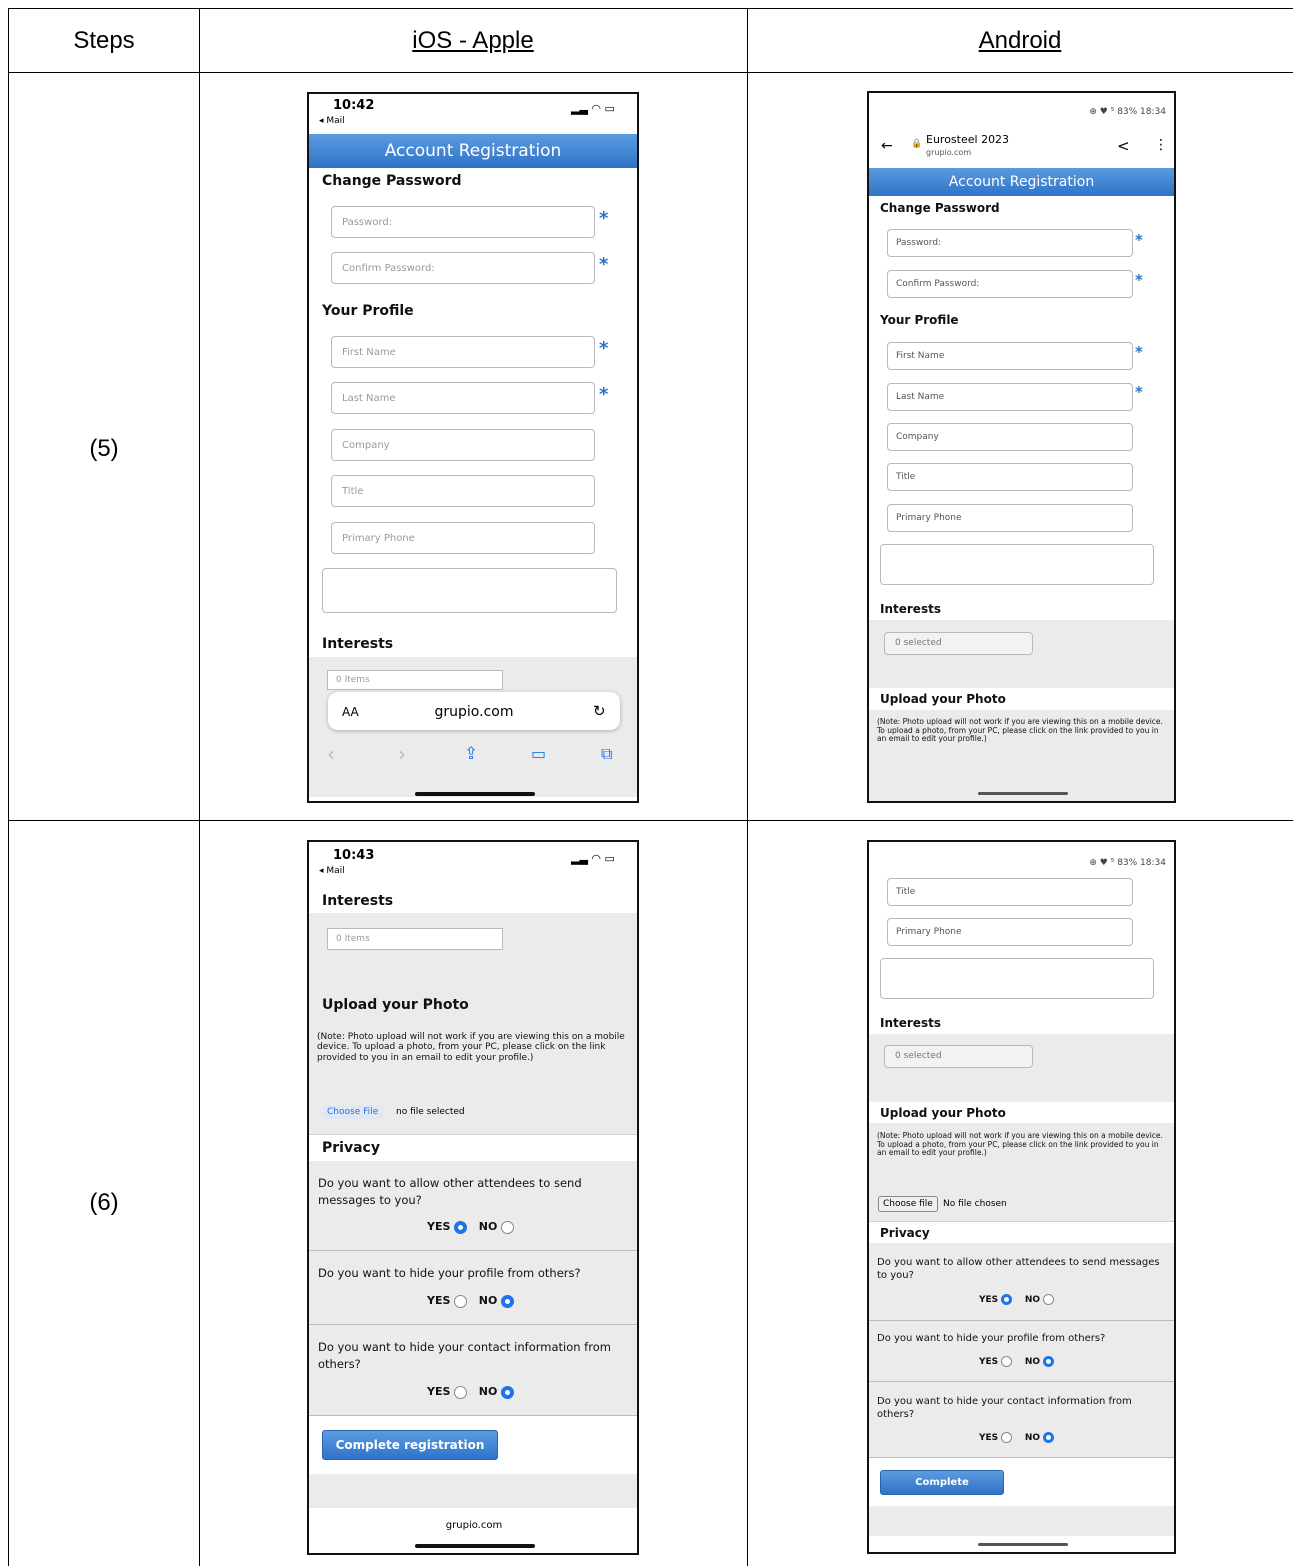 The image size is (1293, 1566). What do you see at coordinates (430, 1112) in the screenshot?
I see `no-file-text: no file selected` at bounding box center [430, 1112].